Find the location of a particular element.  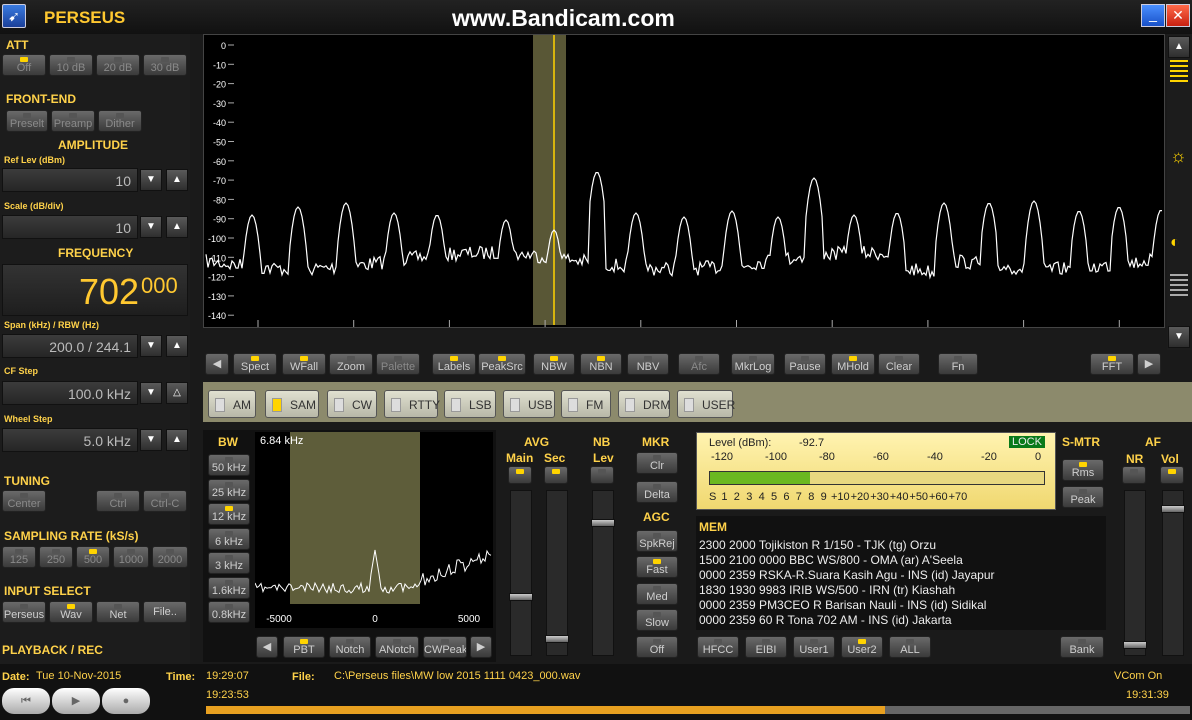

nb-level-slider is located at coordinates (603, 573).